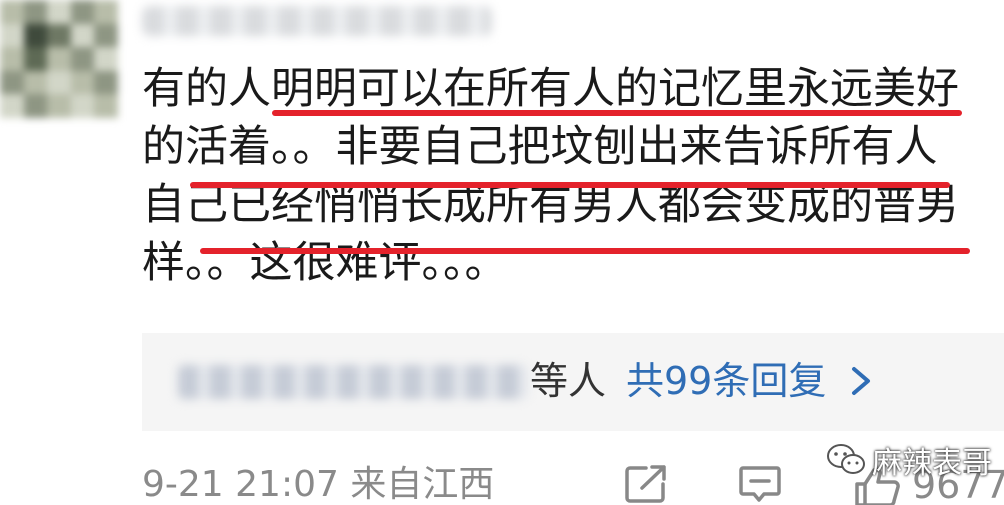 This screenshot has height=505, width=1004. Describe the element at coordinates (353, 382) in the screenshot. I see `reply-usernames-blurred` at that location.